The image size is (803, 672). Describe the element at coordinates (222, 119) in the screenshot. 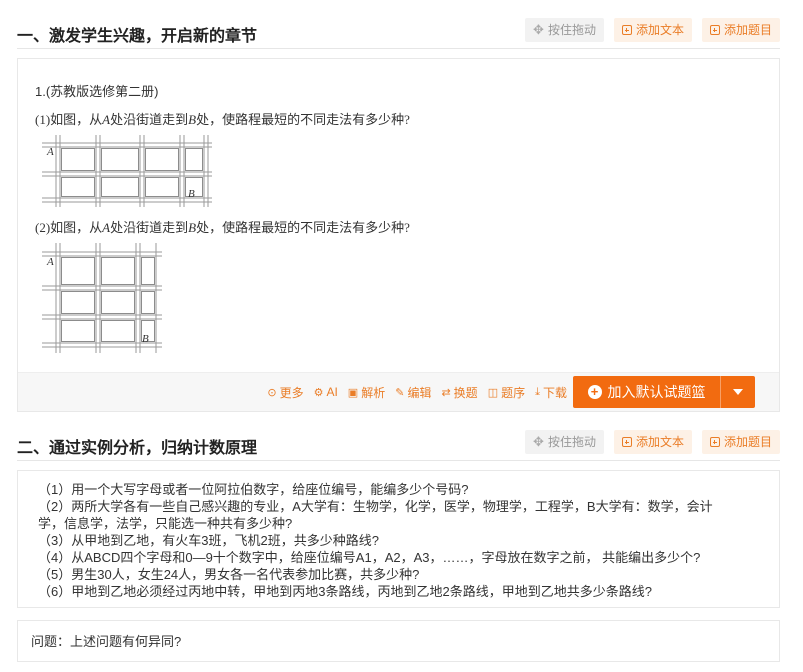

I see `question-part-1: (1)如图，从A处沿街道走到B处，使路程最短的不同走法有多少种?` at that location.